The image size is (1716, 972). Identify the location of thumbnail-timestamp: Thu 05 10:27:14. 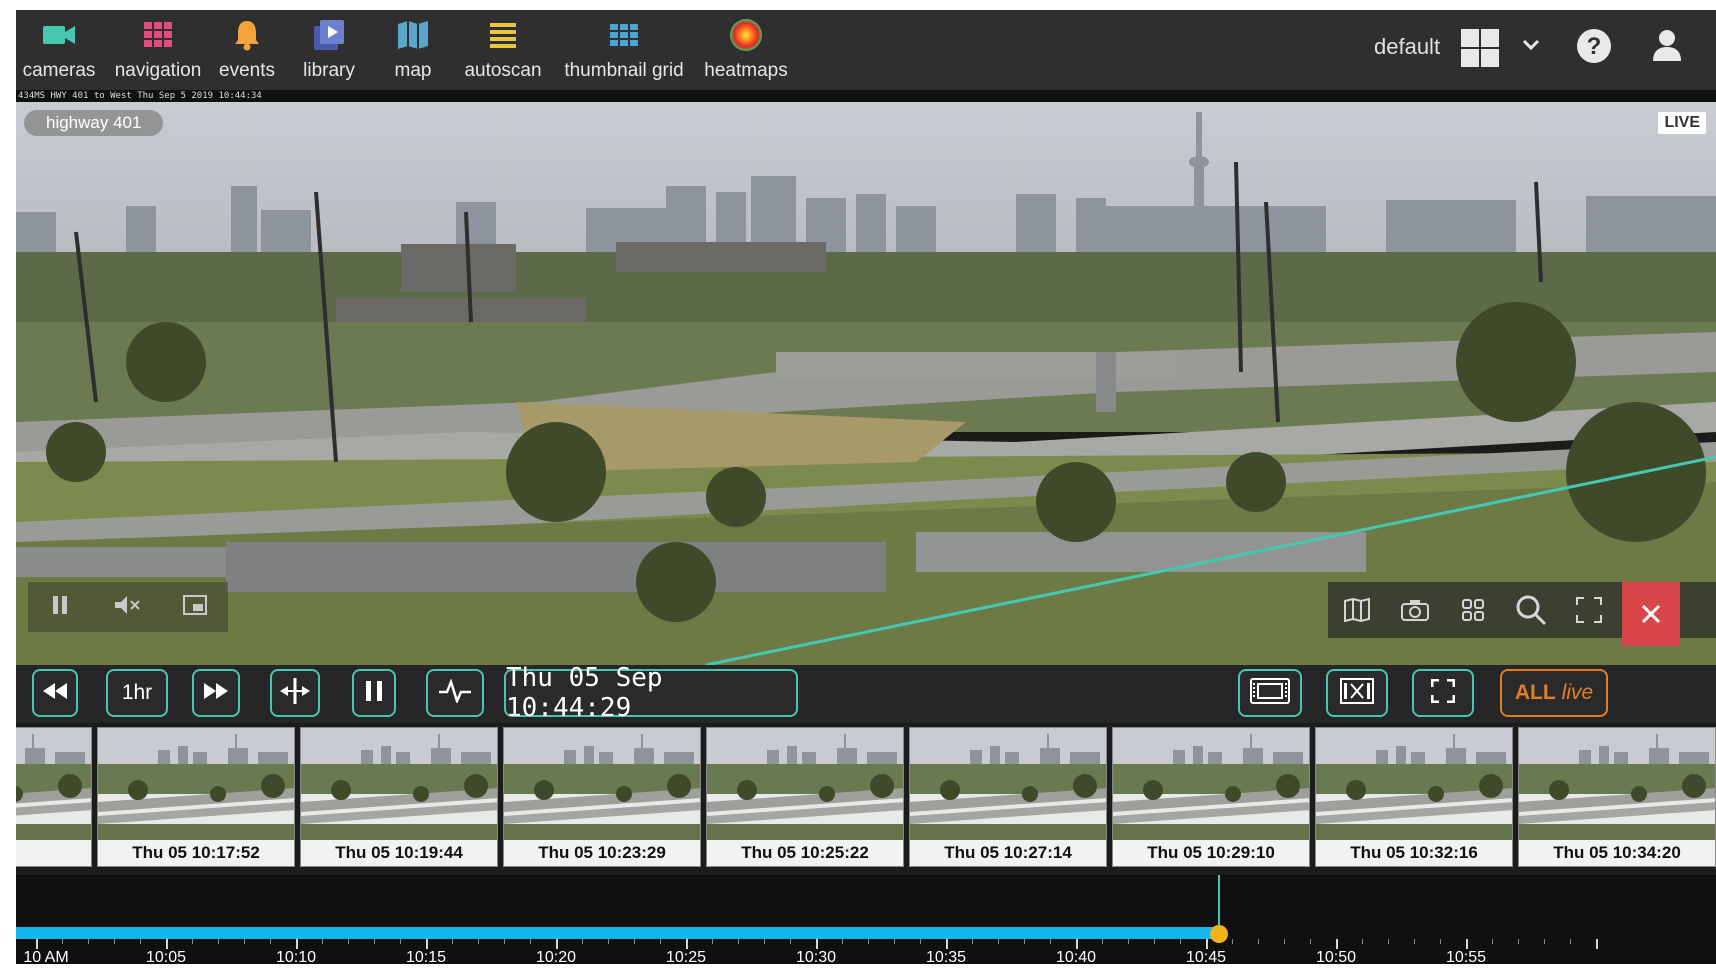
(1008, 853).